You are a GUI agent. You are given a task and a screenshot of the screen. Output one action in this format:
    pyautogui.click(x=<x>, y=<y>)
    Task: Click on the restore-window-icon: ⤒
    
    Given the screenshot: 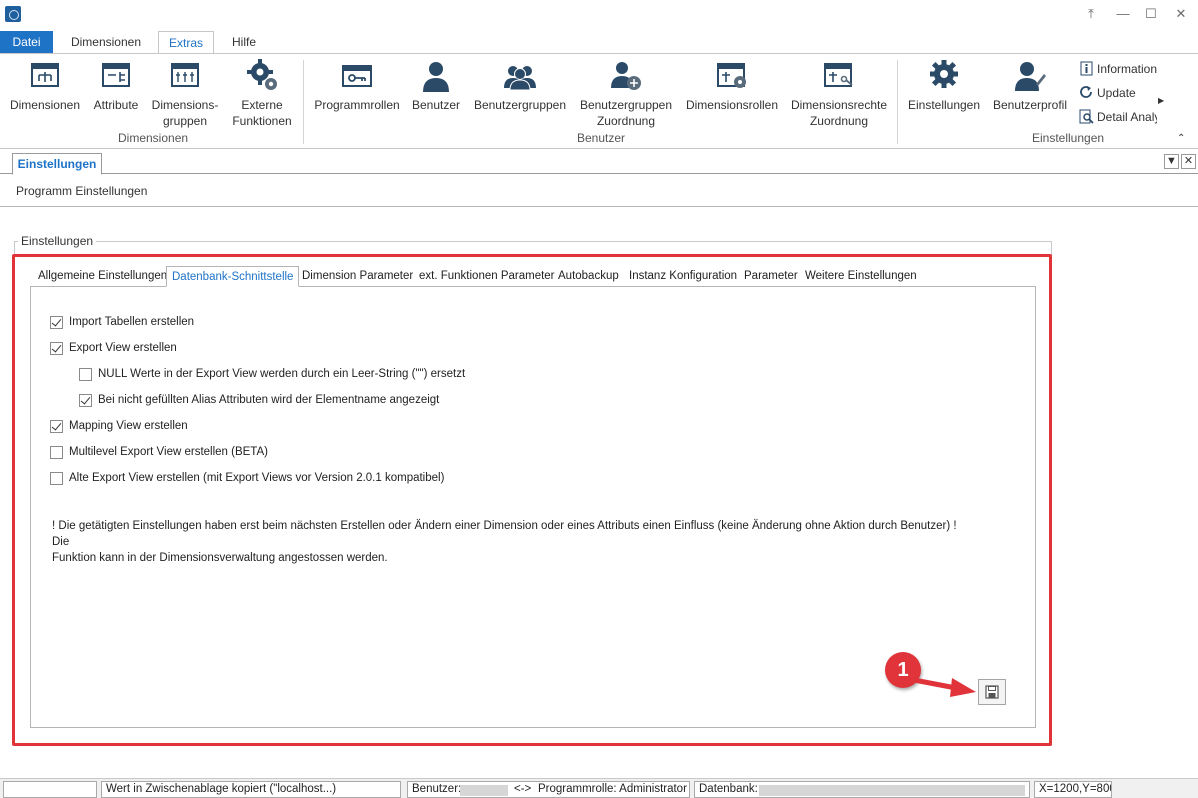 What is the action you would take?
    pyautogui.click(x=1091, y=14)
    